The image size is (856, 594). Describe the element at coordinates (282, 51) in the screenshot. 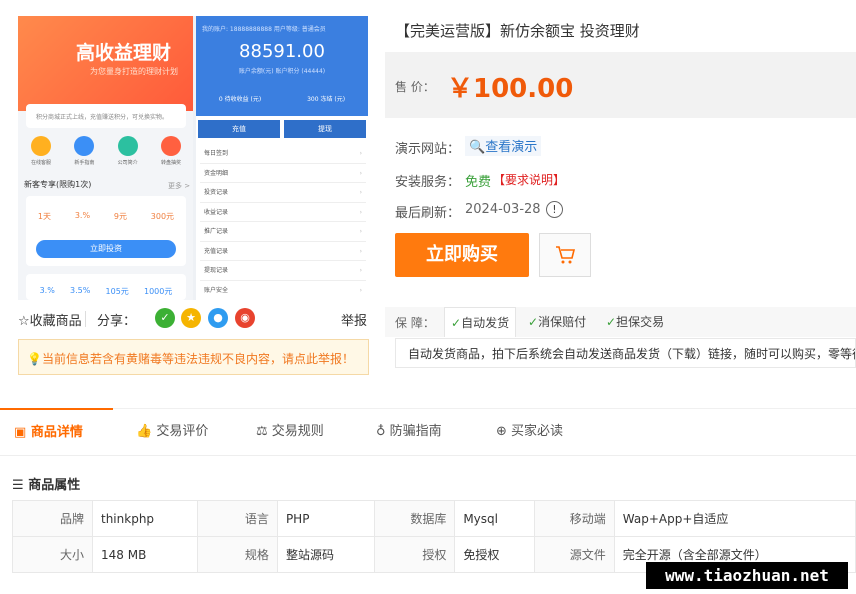

I see `preview-balance: 88591.00` at that location.